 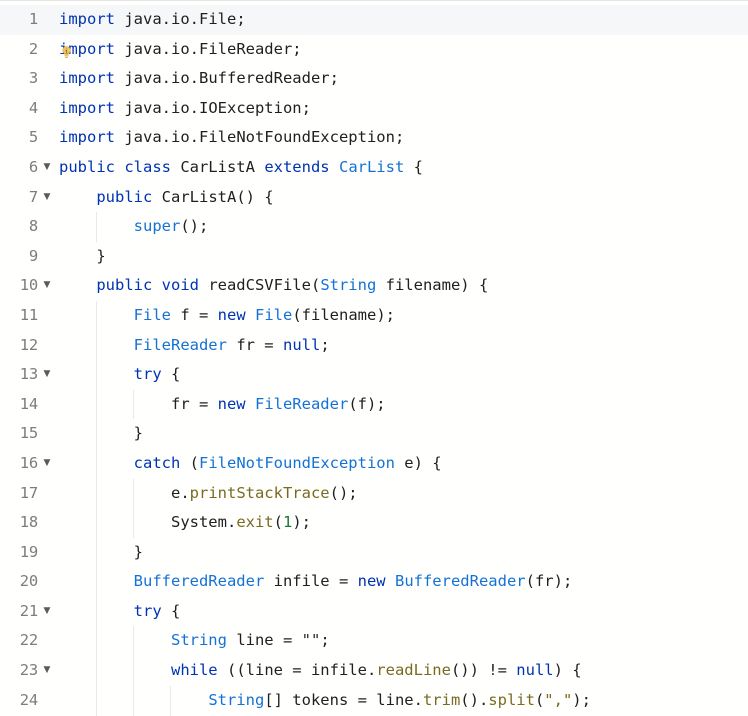 I want to click on code-line: 5 import java.io.FileNotFoundException;, so click(x=374, y=138).